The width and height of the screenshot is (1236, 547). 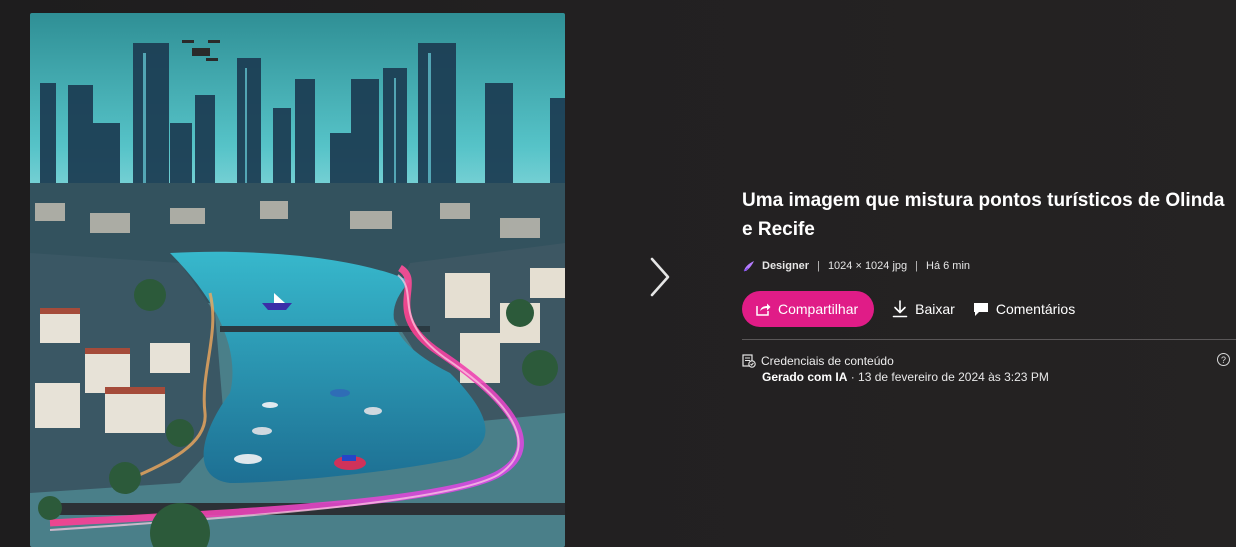 I want to click on action-bar: Compartilhar Baixar Comentários, so click(x=989, y=309).